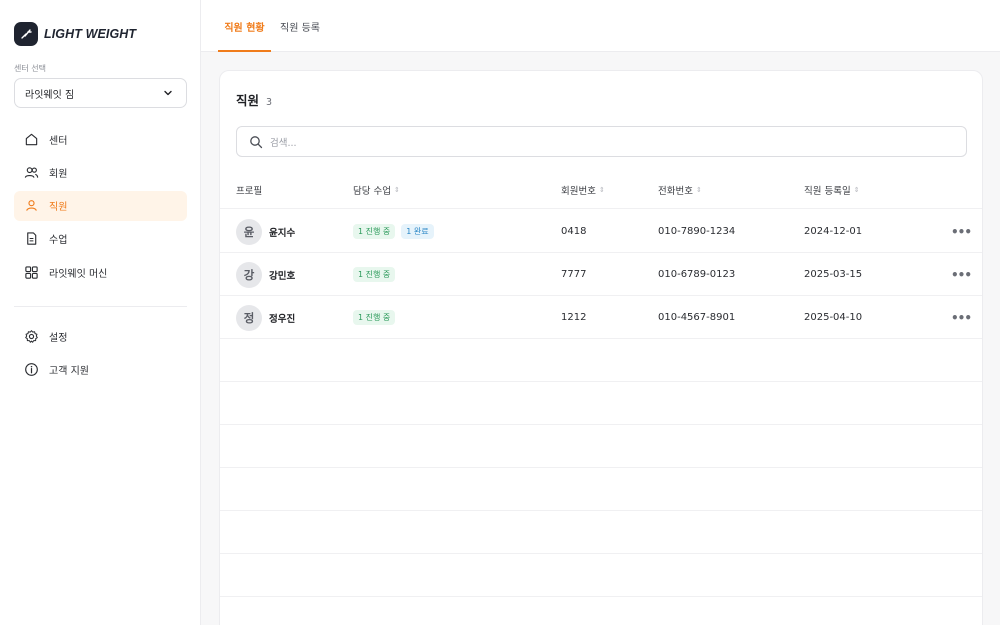  I want to click on tab-staff-register: 직원 등록, so click(300, 26).